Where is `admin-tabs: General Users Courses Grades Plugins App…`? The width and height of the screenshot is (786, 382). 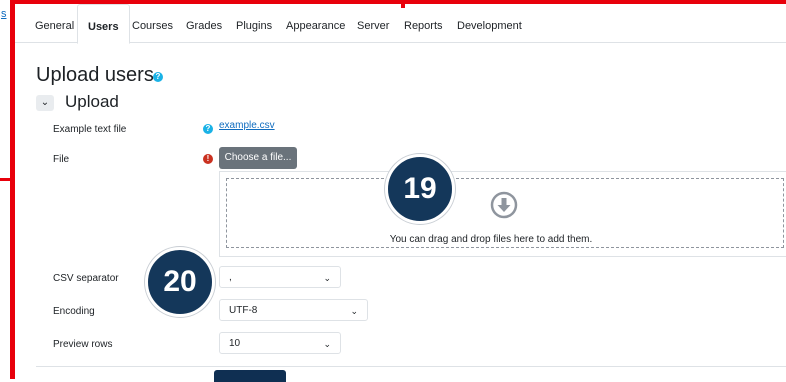 admin-tabs: General Users Courses Grades Plugins App… is located at coordinates (400, 24).